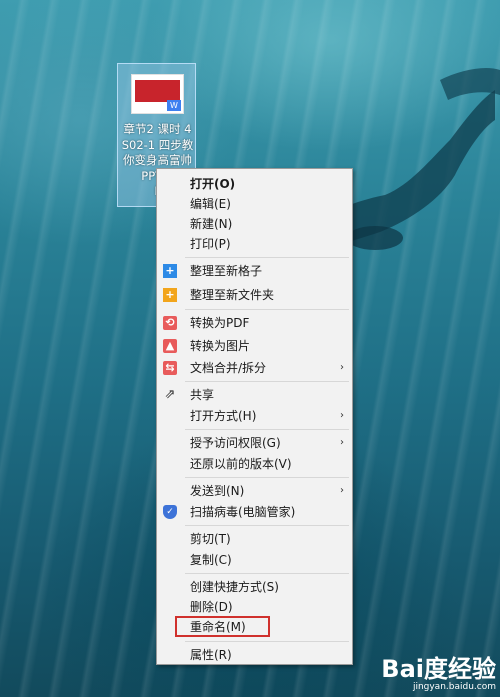 This screenshot has height=697, width=500. I want to click on menu-item-restore-versions: 还原以前的版本(V), so click(254, 464).